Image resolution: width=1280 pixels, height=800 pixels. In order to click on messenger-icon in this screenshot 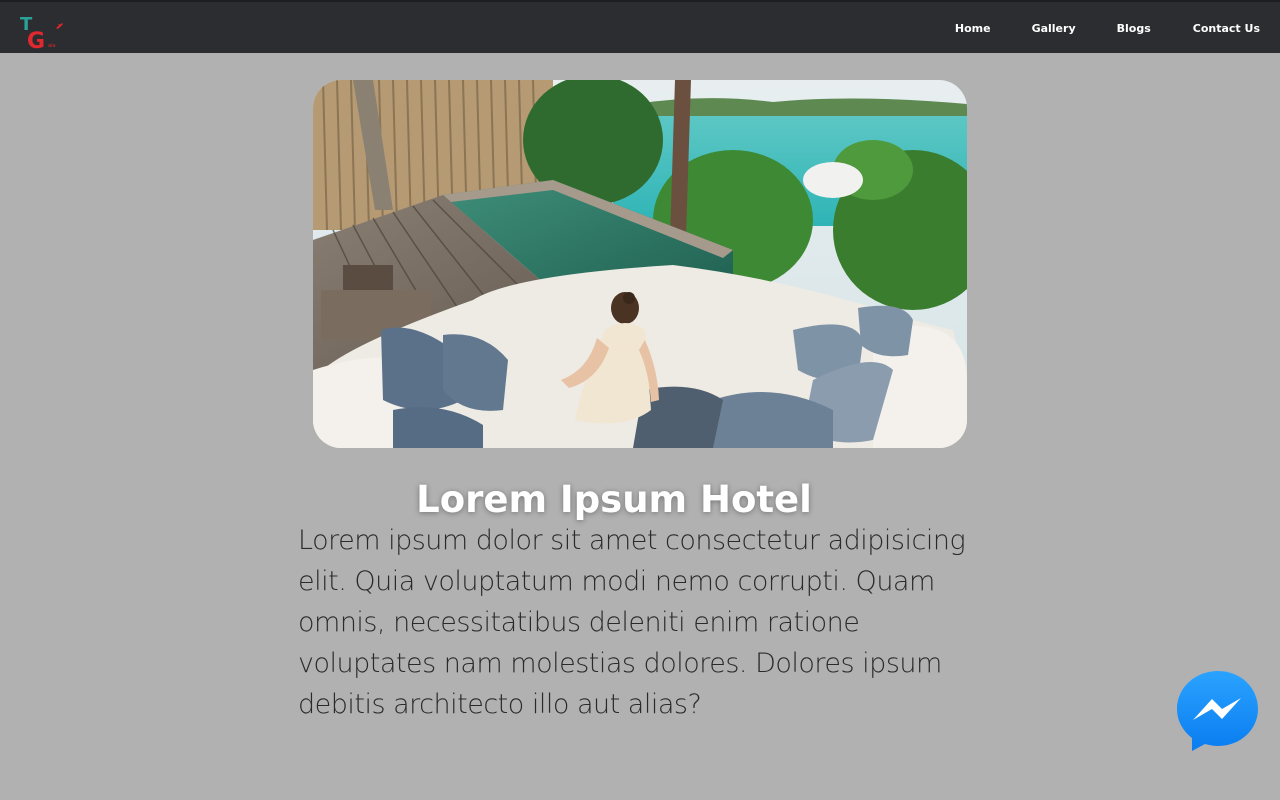, I will do `click(1217, 711)`.